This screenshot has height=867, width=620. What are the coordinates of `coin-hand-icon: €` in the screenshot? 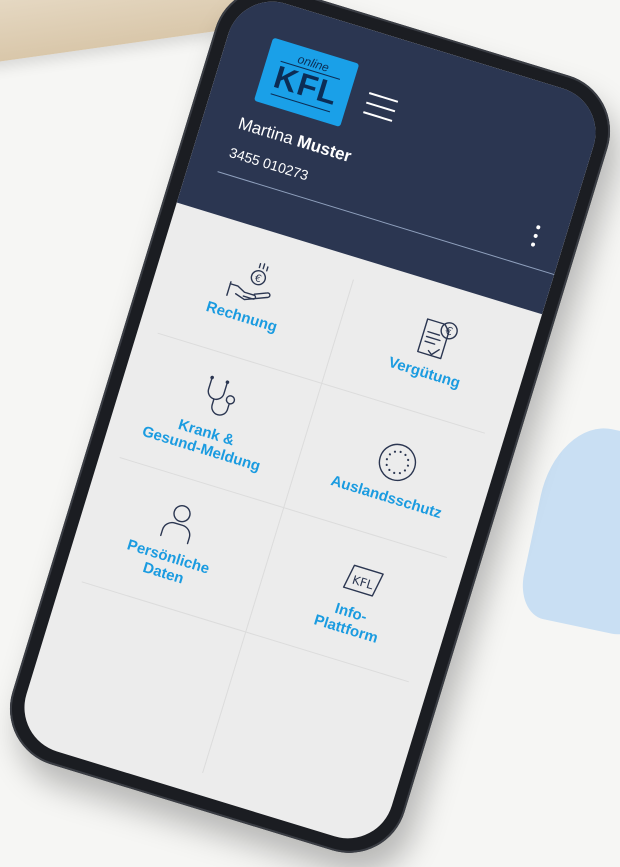 It's located at (248, 281).